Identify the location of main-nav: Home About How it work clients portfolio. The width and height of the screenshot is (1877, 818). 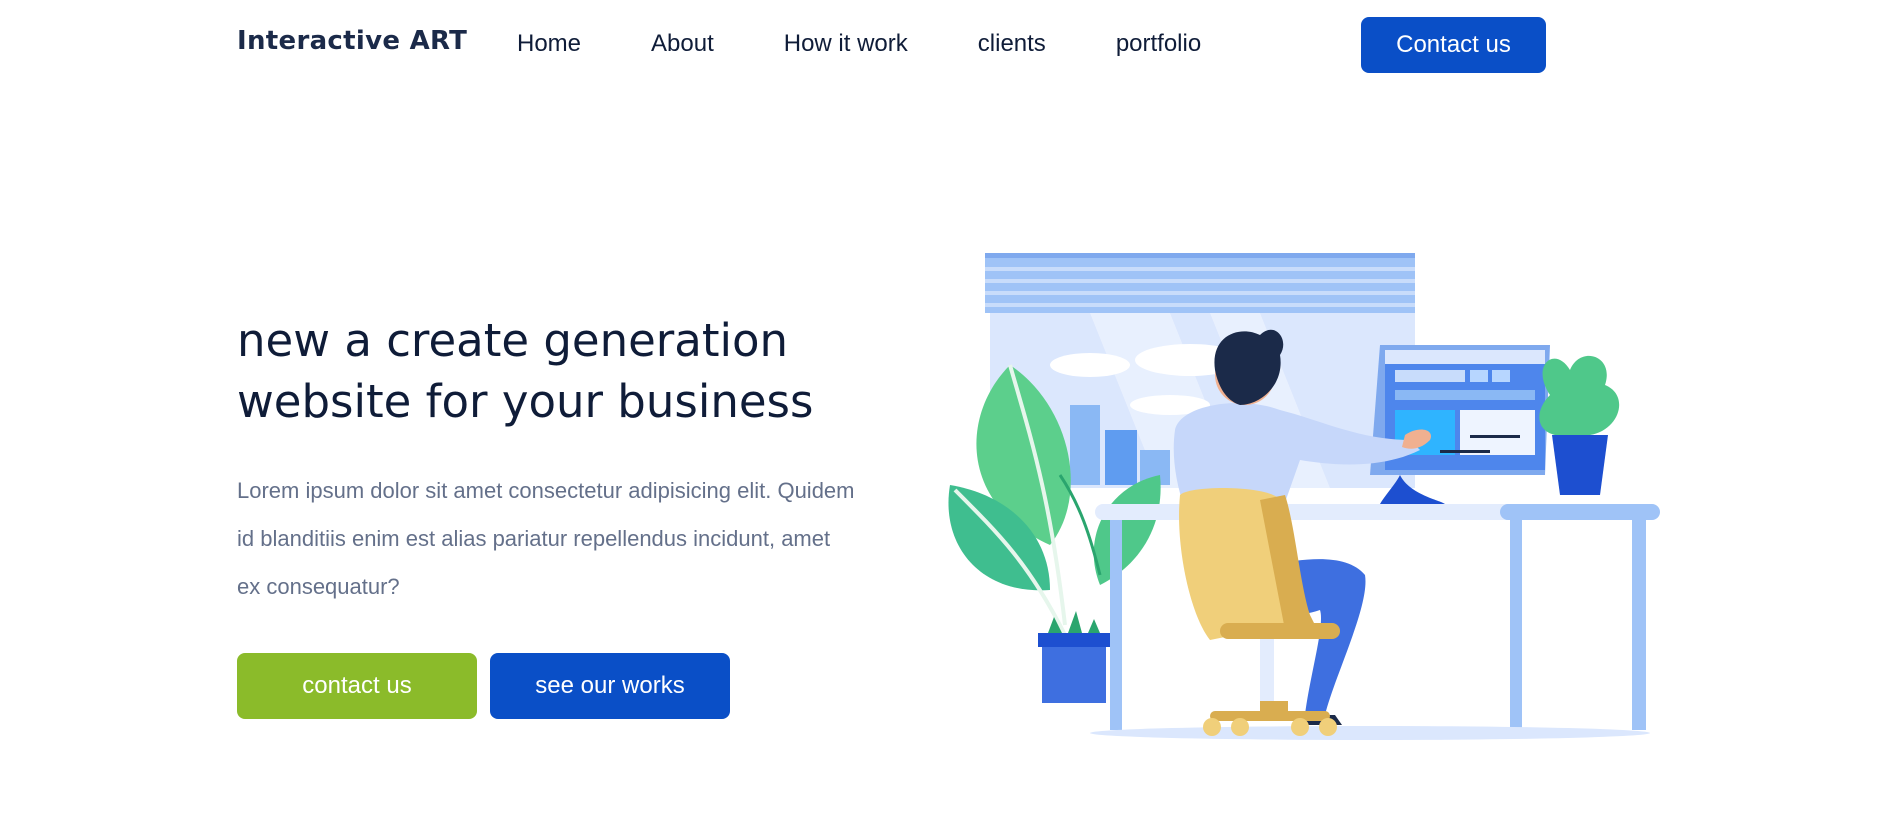
(859, 44).